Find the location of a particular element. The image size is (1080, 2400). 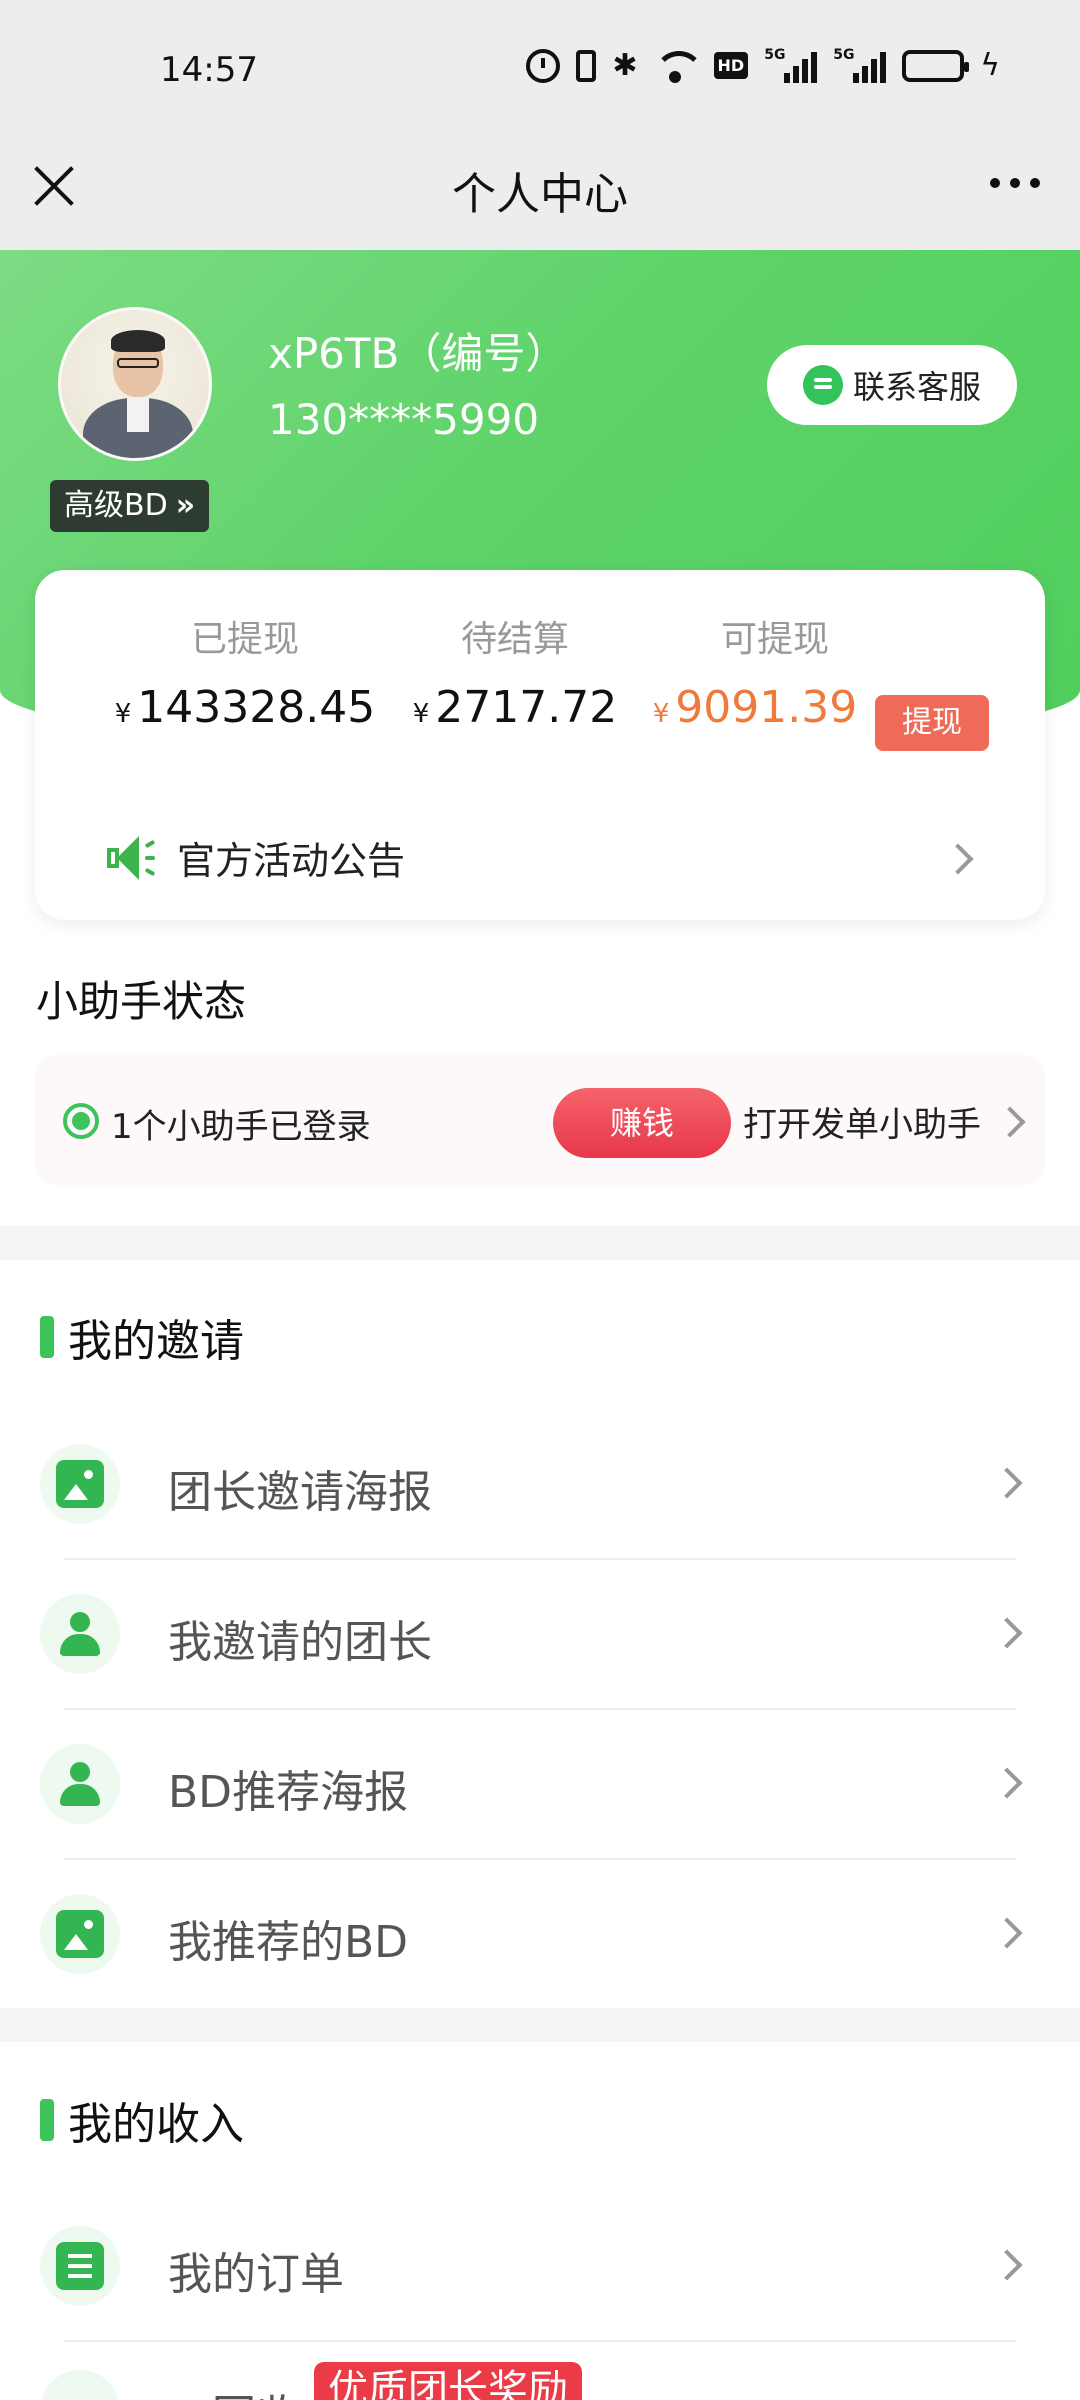

menu-item-my-orders: 我的订单 is located at coordinates (540, 2267).